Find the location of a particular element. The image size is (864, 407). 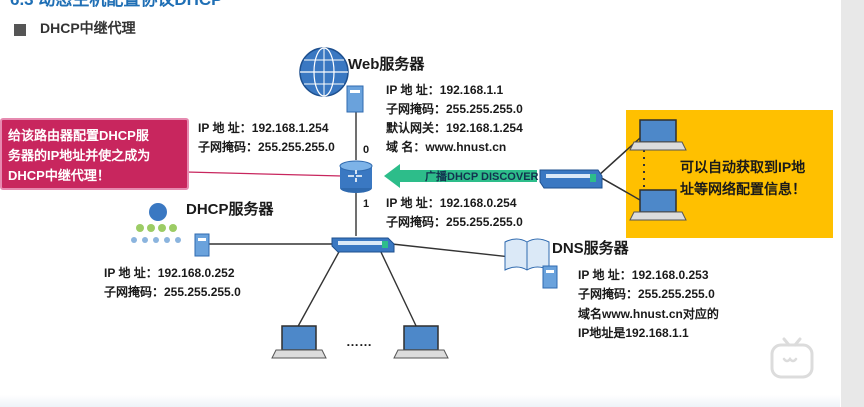

client-note: 可以自动获取到IP地 址等网络配置信息！ is located at coordinates (743, 178).